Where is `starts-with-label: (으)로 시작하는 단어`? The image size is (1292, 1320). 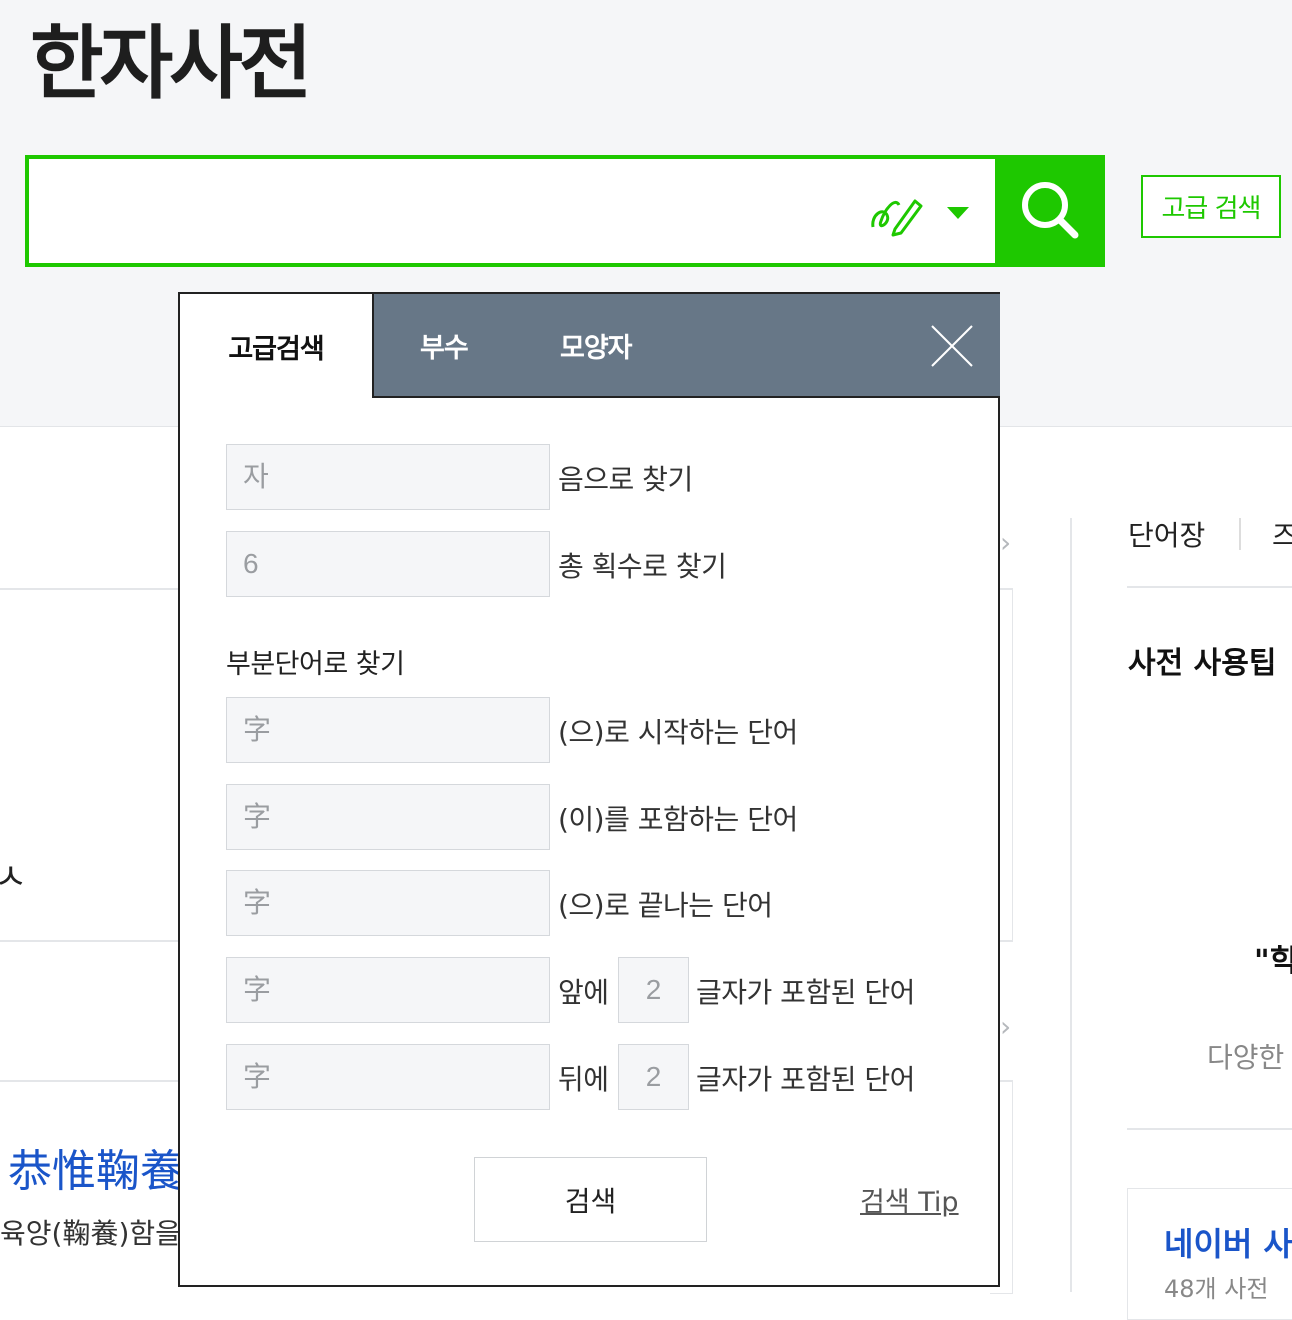
starts-with-label: (으)로 시작하는 단어 is located at coordinates (678, 732).